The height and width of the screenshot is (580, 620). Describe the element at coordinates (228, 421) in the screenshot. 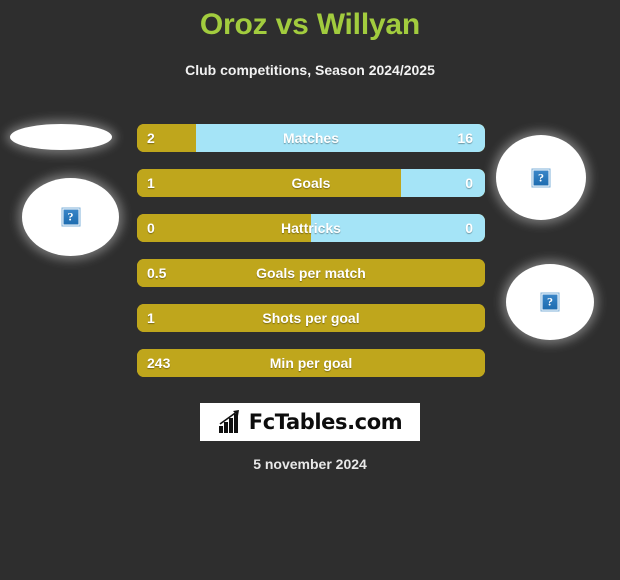

I see `bar-chart-growth-icon` at that location.